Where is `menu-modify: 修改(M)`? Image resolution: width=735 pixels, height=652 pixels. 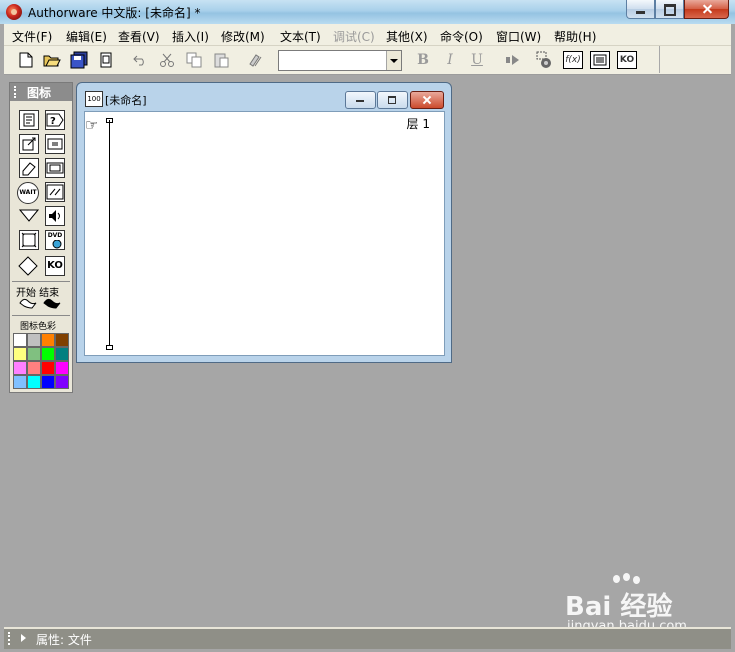 menu-modify: 修改(M) is located at coordinates (243, 36).